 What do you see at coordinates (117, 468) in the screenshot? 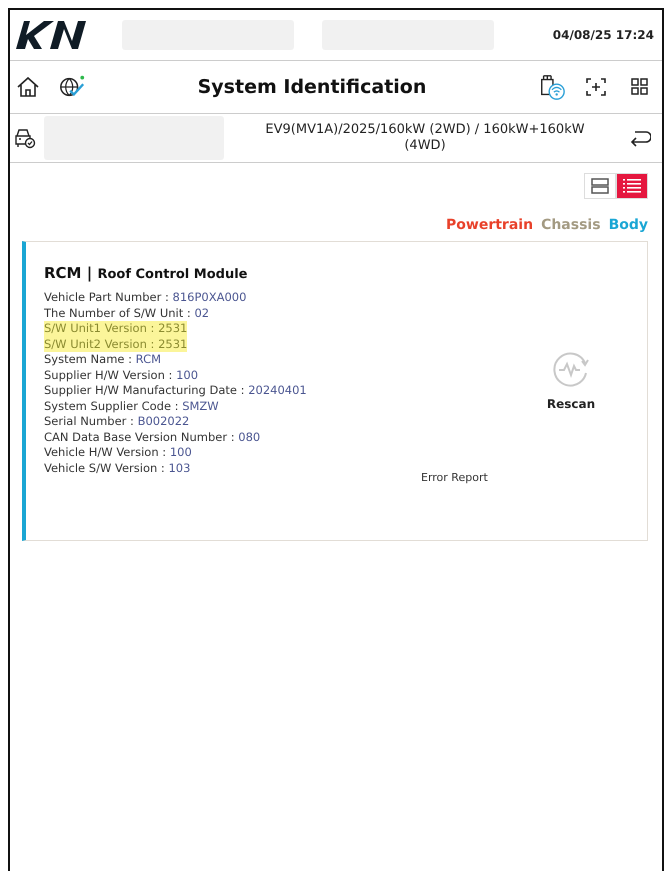
I see `info-line: Vehicle S/W Version : 103` at bounding box center [117, 468].